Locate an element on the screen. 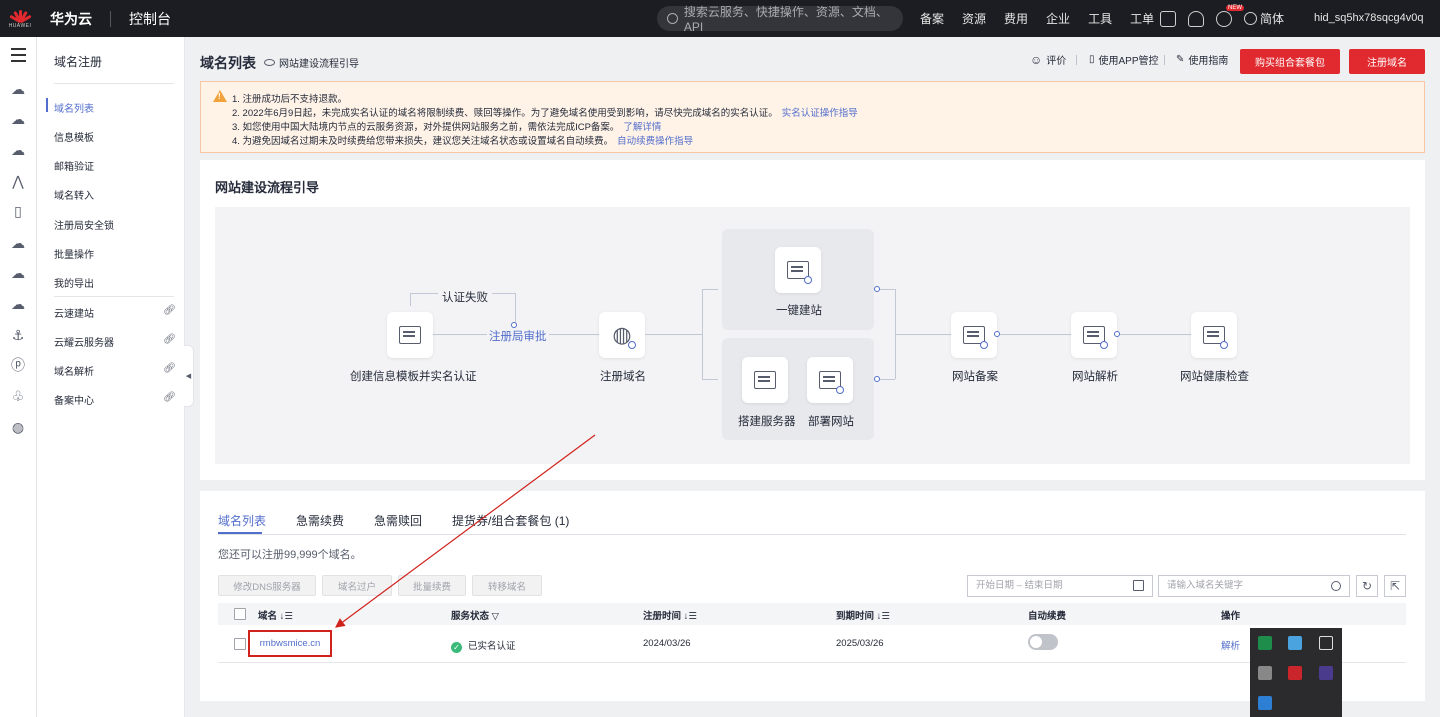 The height and width of the screenshot is (717, 1440). user-guide-button: ✎ 使用指南 is located at coordinates (1202, 59).